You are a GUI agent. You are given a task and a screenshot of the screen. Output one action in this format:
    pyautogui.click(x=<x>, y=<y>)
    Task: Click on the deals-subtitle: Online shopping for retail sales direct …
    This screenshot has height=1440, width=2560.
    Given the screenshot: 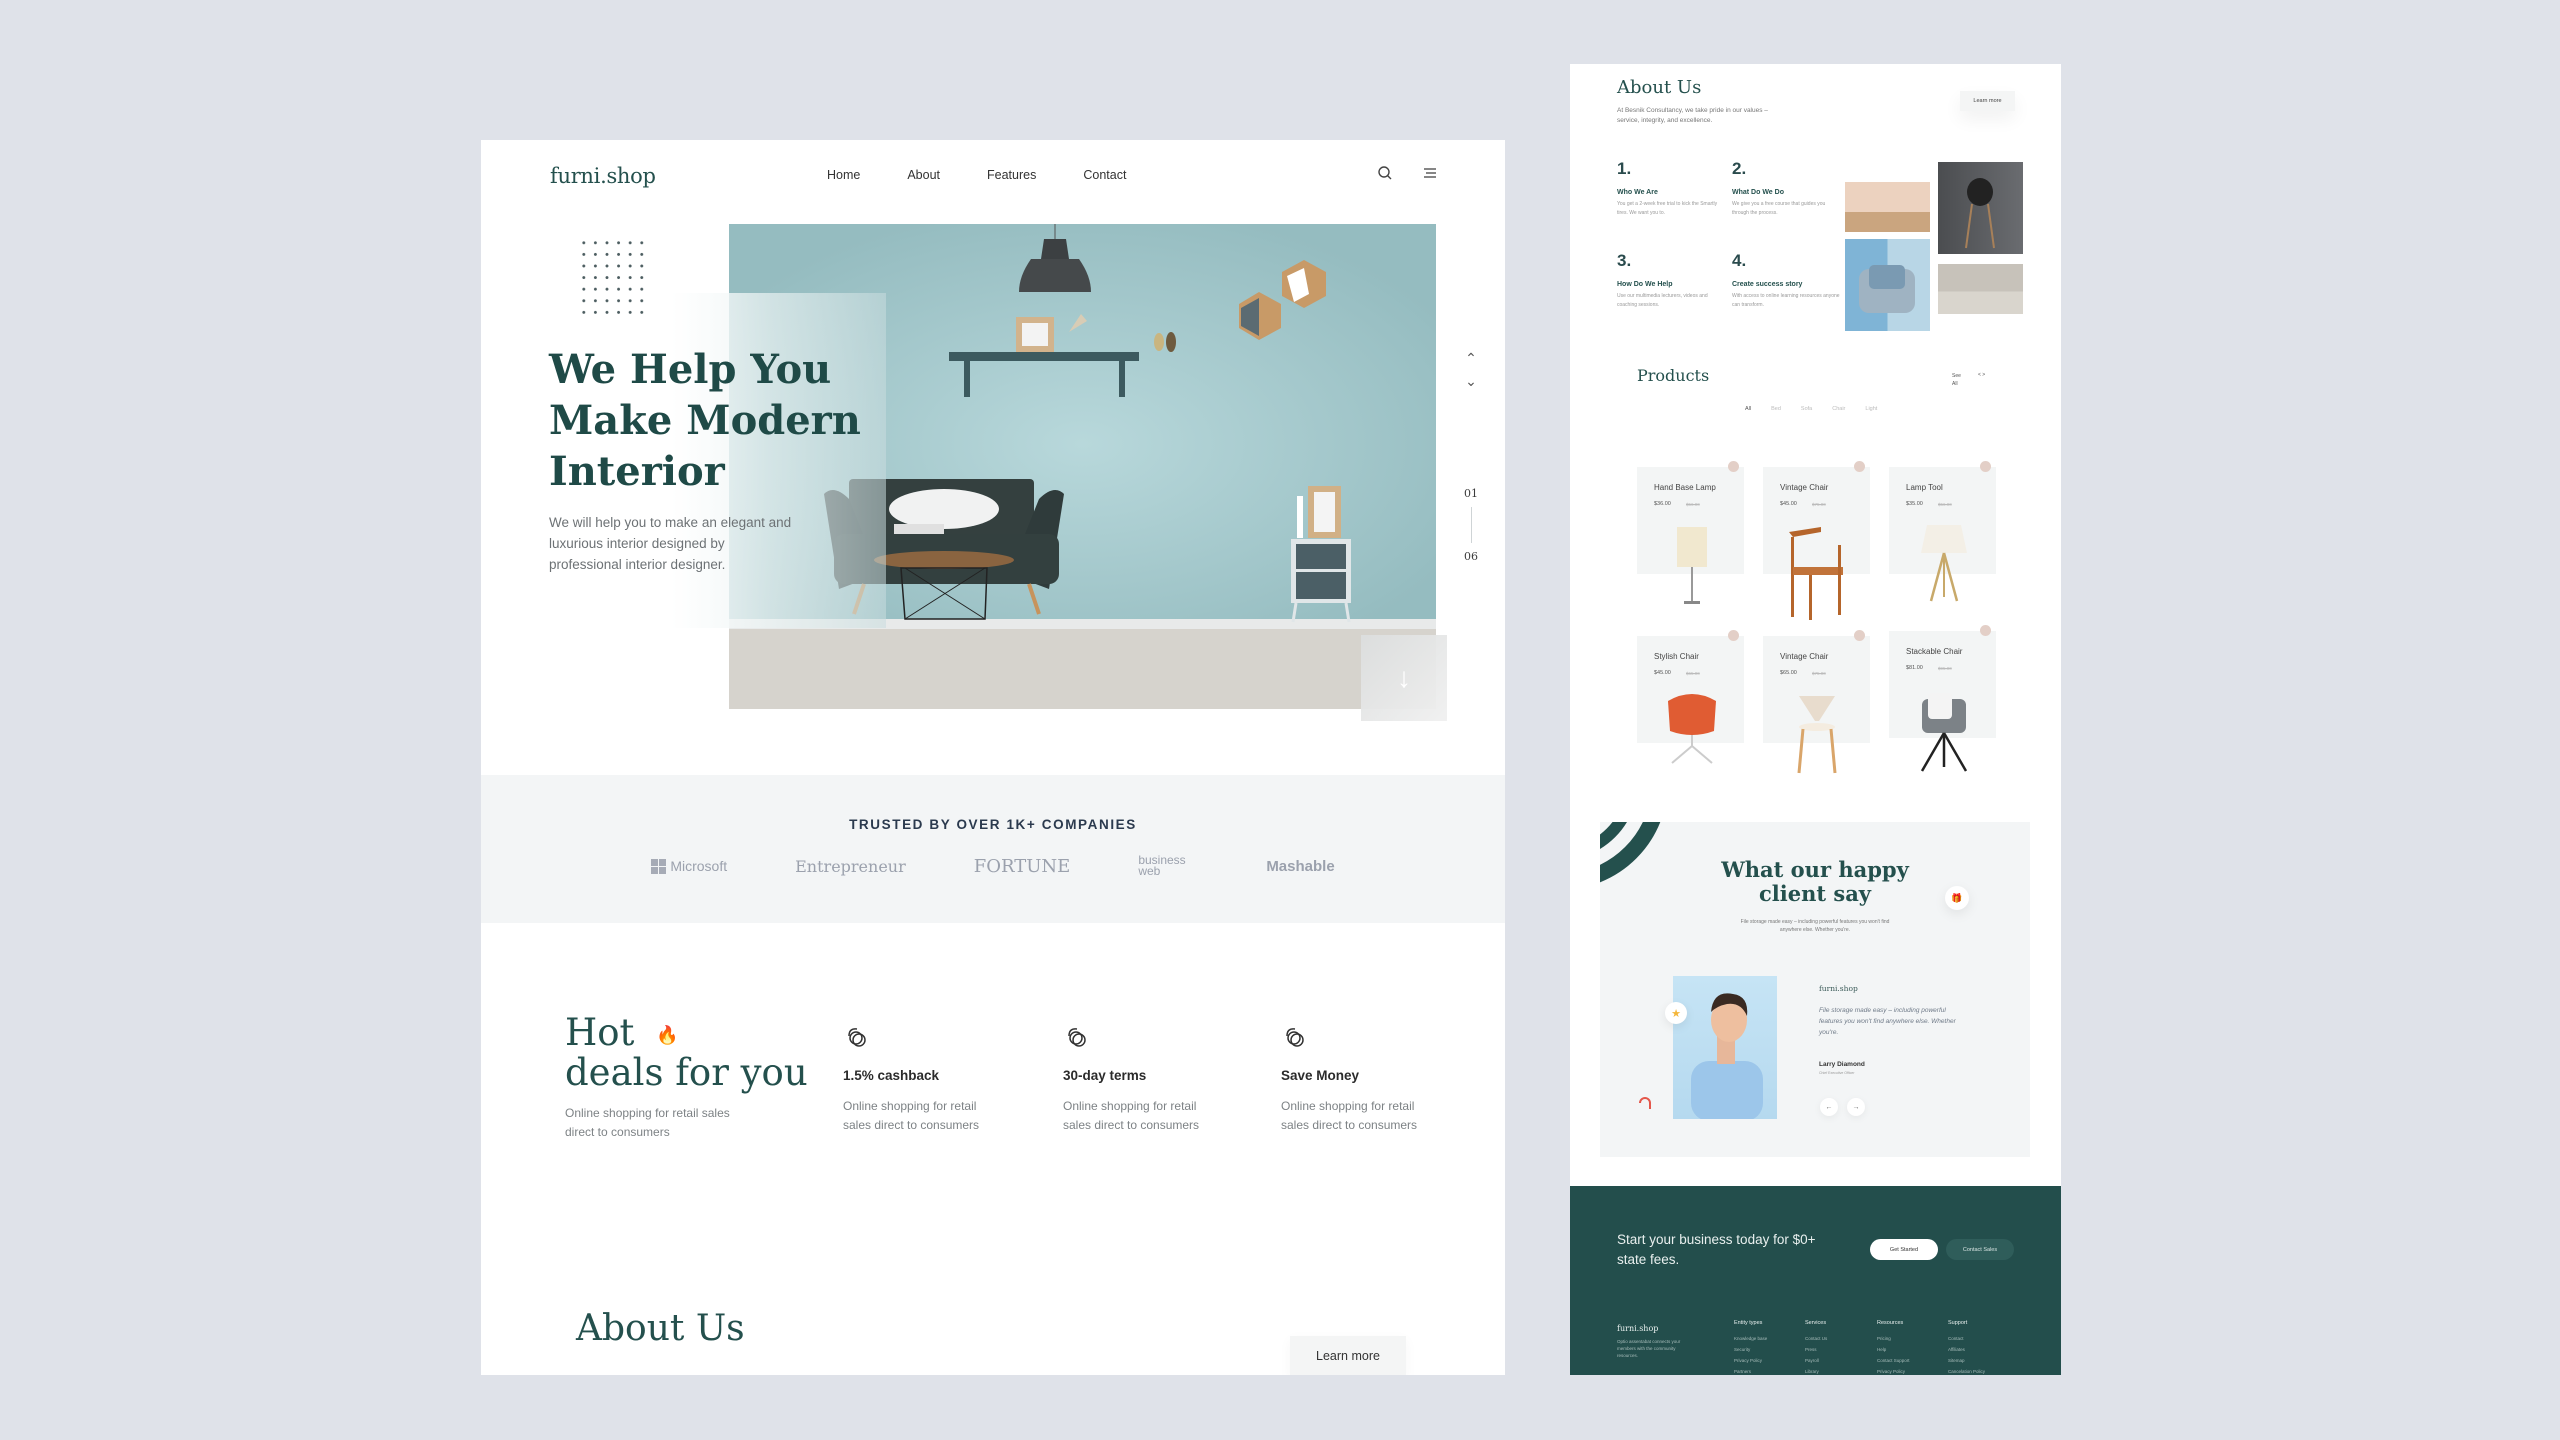 What is the action you would take?
    pyautogui.click(x=647, y=1122)
    